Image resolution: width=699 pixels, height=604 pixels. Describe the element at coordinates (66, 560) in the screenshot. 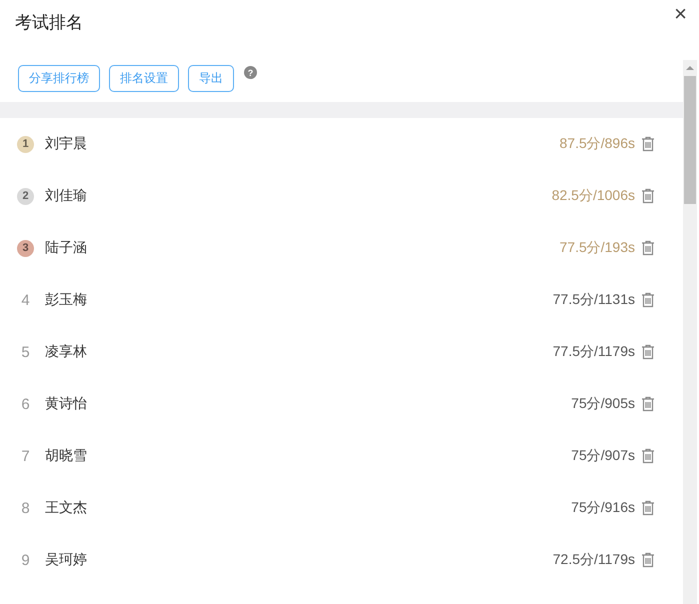

I see `student-name: 吴珂婷` at that location.